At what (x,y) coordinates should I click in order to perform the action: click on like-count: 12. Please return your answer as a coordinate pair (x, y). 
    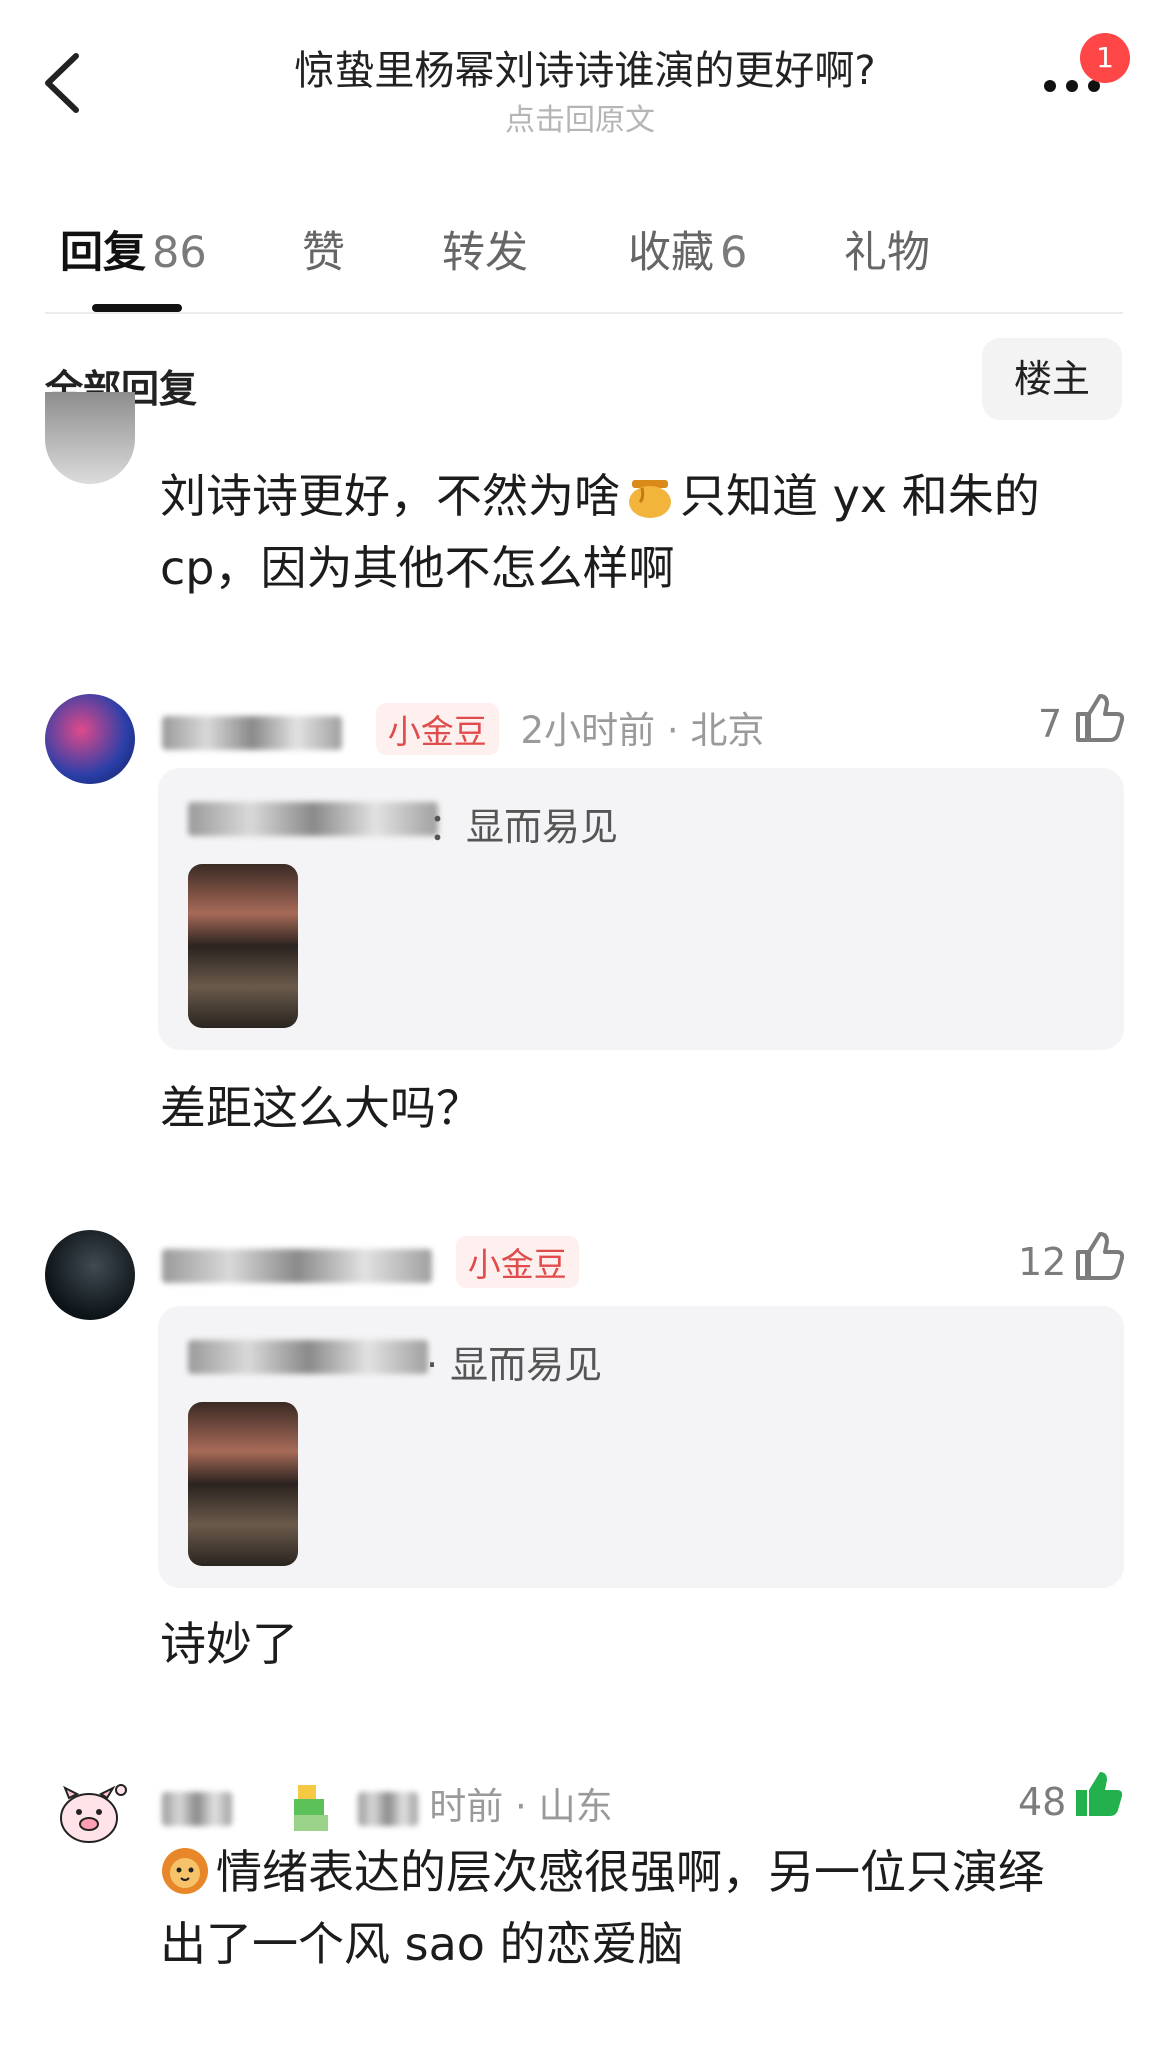
    Looking at the image, I should click on (1042, 1262).